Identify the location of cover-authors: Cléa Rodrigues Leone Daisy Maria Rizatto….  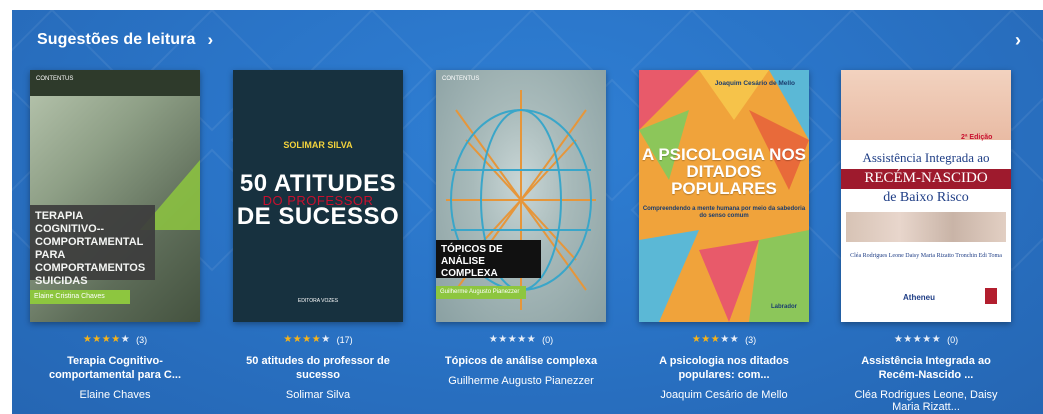
(926, 256).